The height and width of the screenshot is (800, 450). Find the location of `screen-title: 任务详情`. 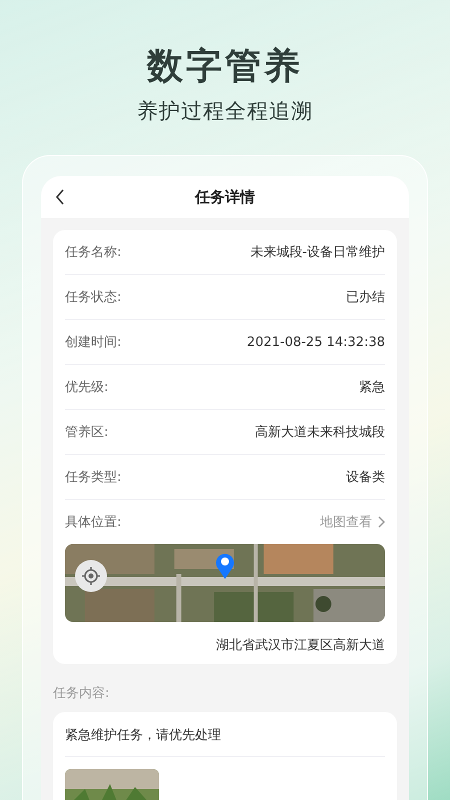

screen-title: 任务详情 is located at coordinates (225, 197).